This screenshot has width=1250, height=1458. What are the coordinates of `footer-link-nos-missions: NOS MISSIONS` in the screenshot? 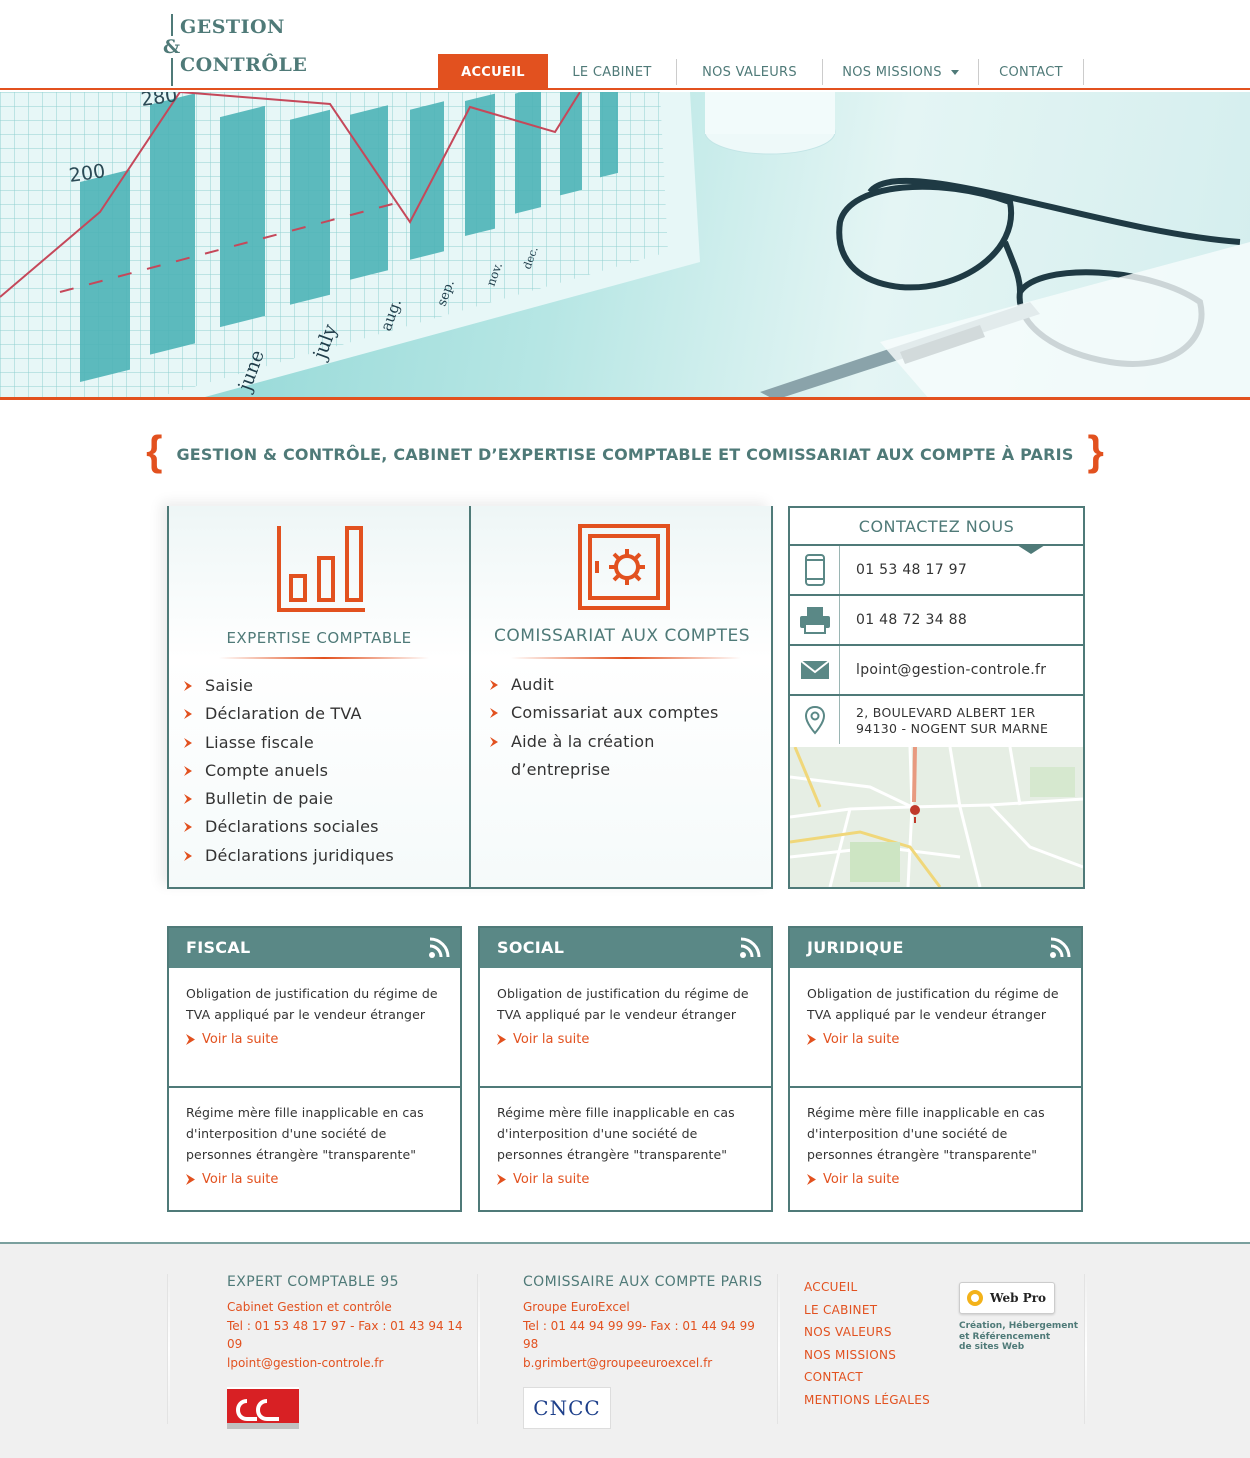 It's located at (869, 1355).